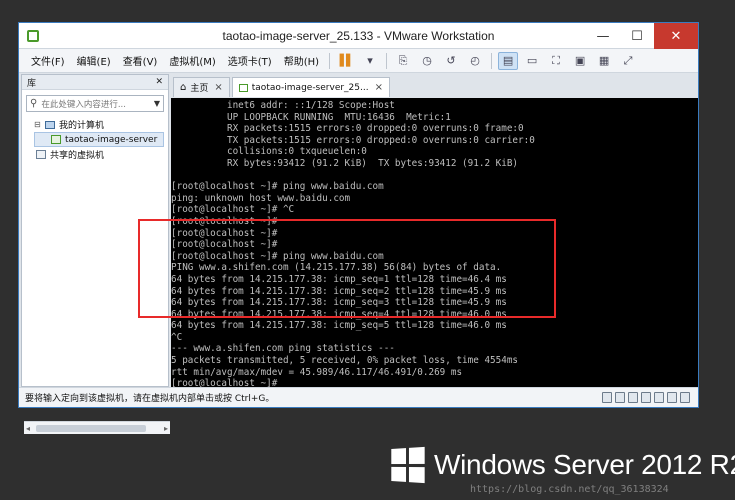  What do you see at coordinates (620, 397) in the screenshot?
I see `cd-dvd-icon` at bounding box center [620, 397].